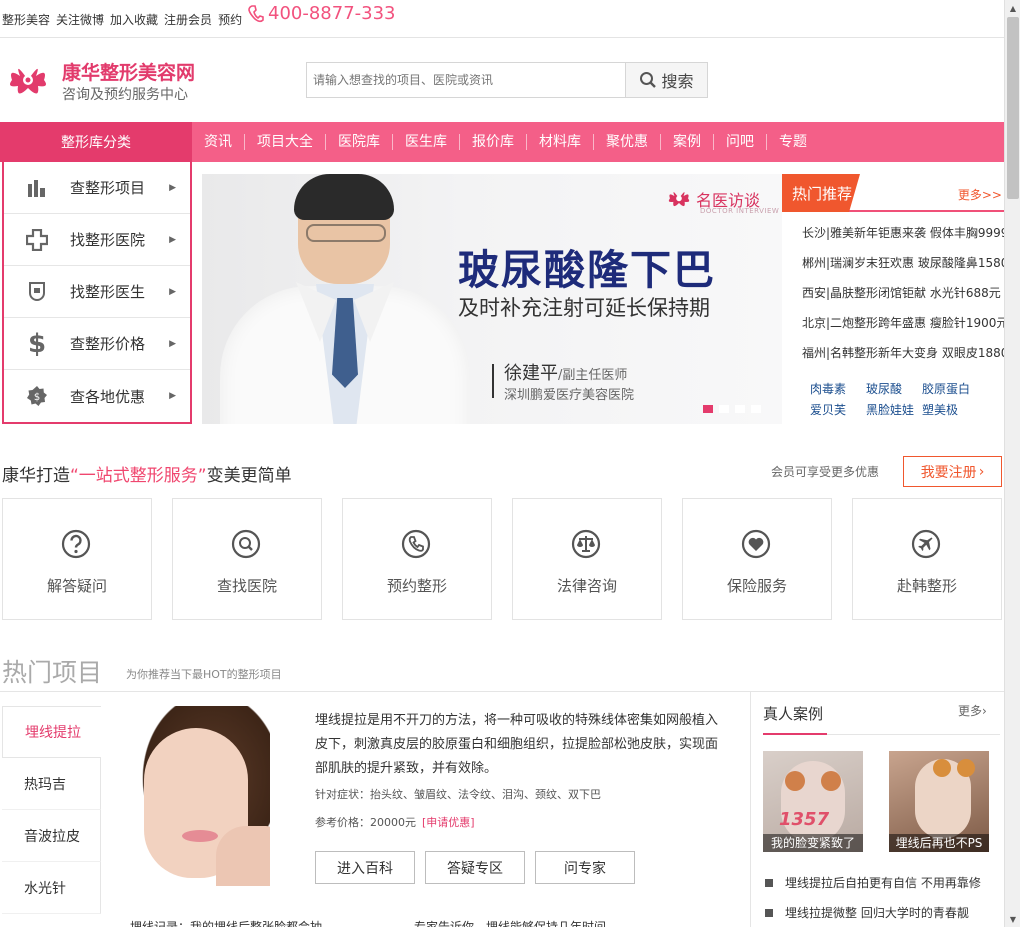 This screenshot has height=927, width=1020. What do you see at coordinates (247, 559) in the screenshot?
I see `service-card-hospital: 查找医院` at bounding box center [247, 559].